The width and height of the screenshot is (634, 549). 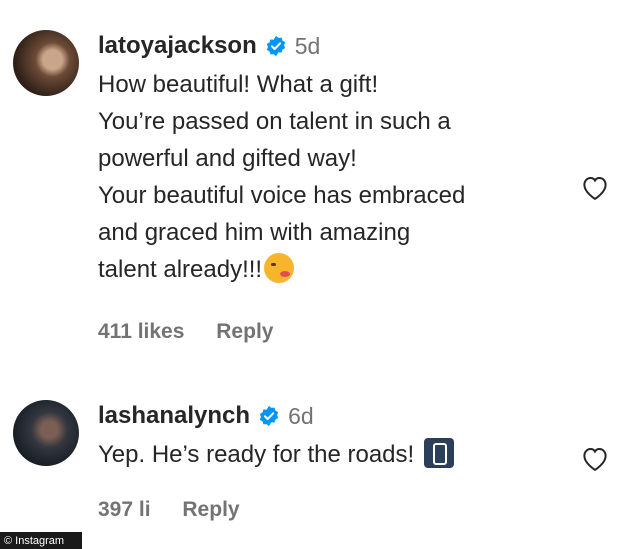 What do you see at coordinates (282, 195) in the screenshot?
I see `comment-line: Your beautiful voice has embraced` at bounding box center [282, 195].